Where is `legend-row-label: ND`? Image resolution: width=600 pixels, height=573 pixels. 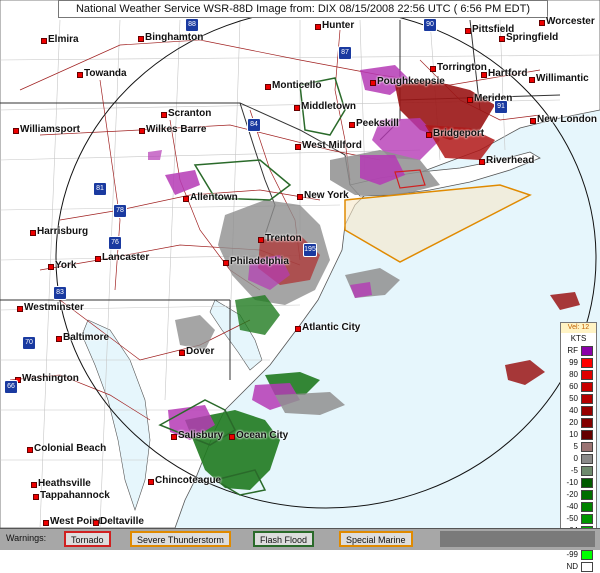 legend-row-label: ND is located at coordinates (572, 566).